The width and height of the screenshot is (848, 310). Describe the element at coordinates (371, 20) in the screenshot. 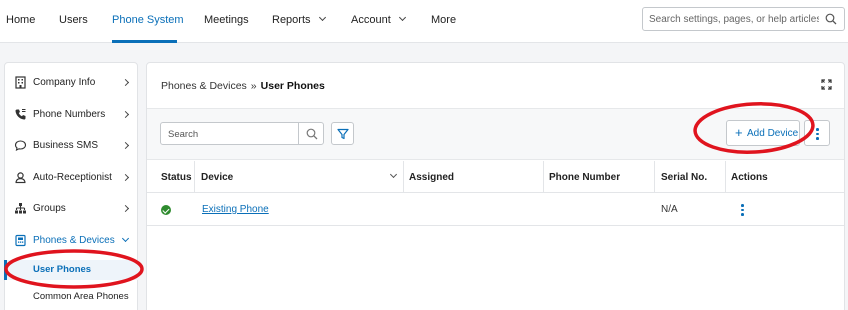

I see `nav-account-label: Account` at that location.